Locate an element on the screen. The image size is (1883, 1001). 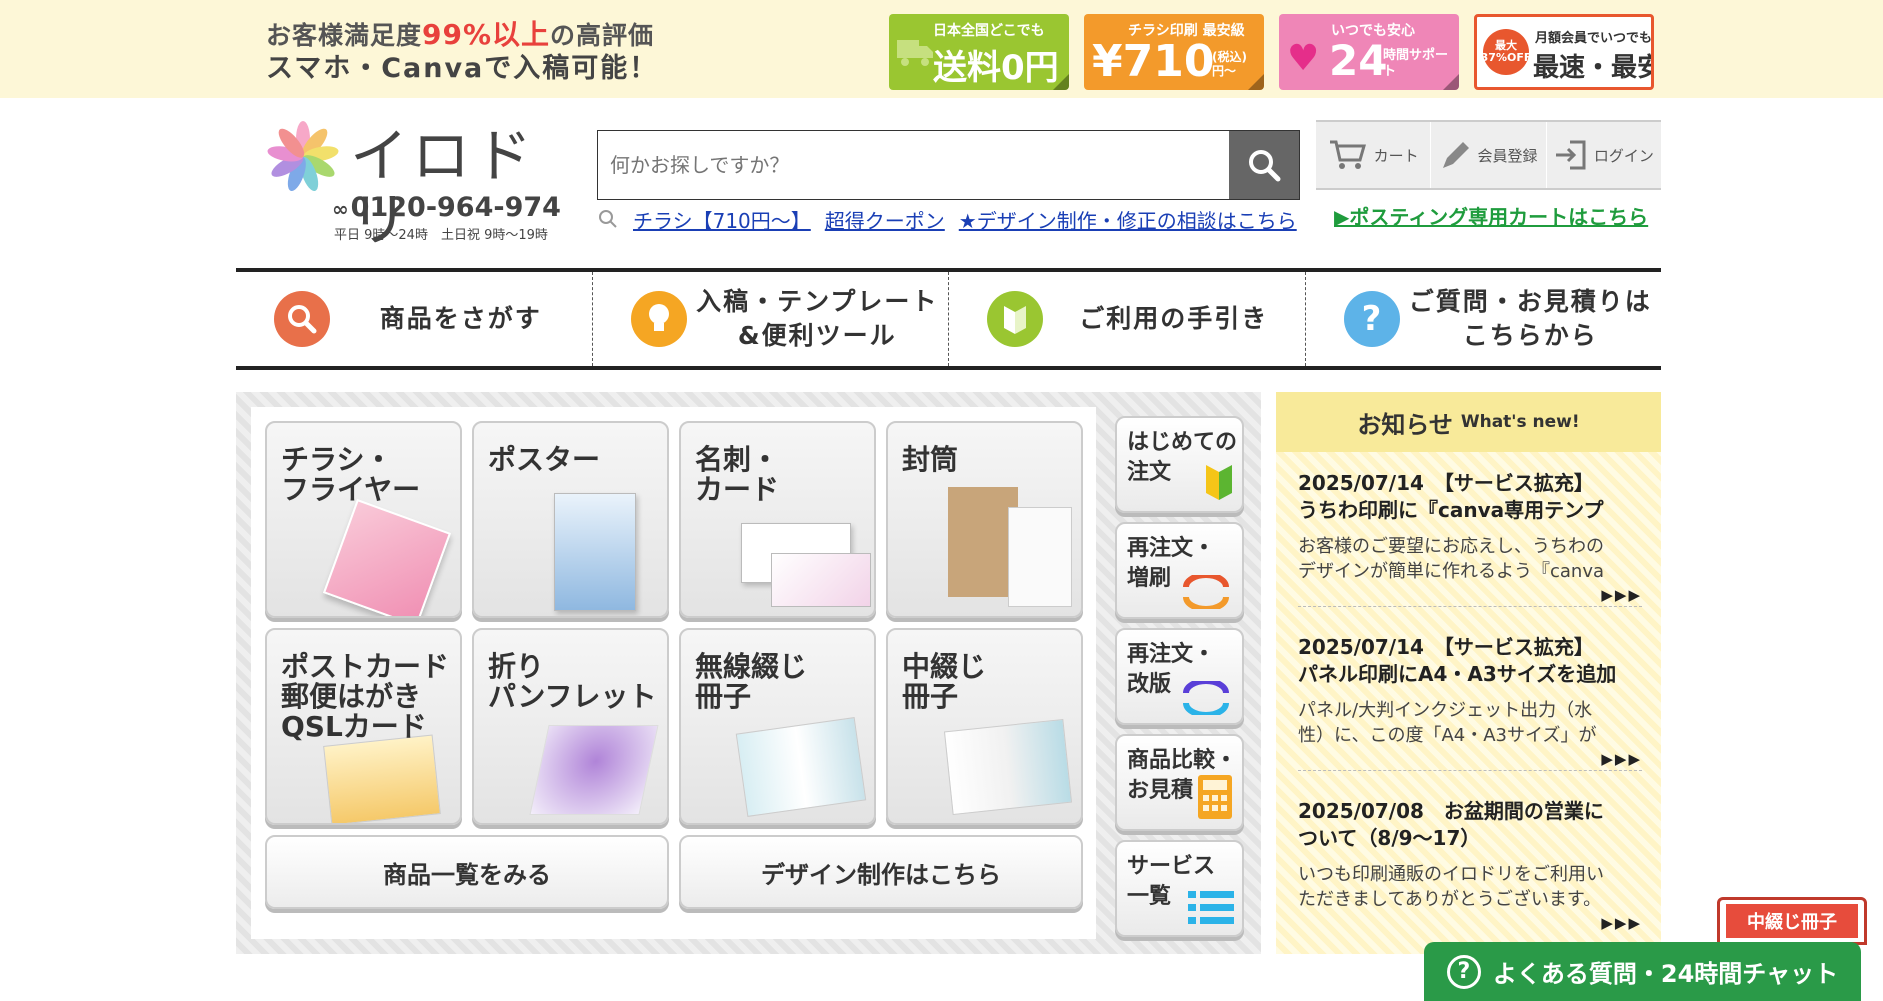
reorder-revise-button: 再注文・ 改版 is located at coordinates (1179, 676).